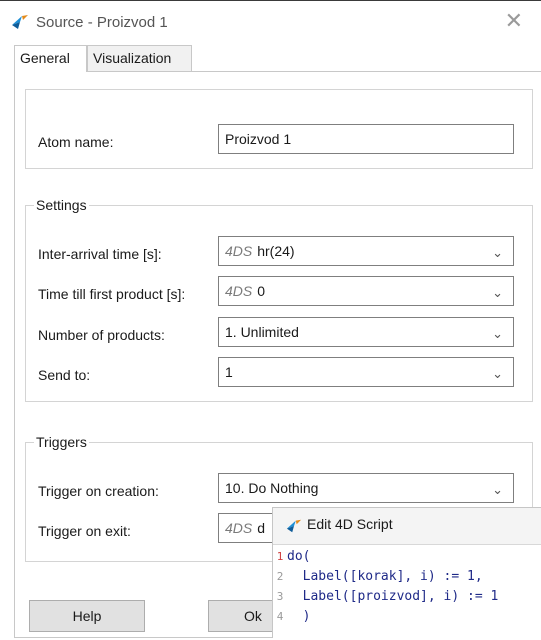  I want to click on titlebar: Source - Proizvod 1 ✕, so click(270, 21).